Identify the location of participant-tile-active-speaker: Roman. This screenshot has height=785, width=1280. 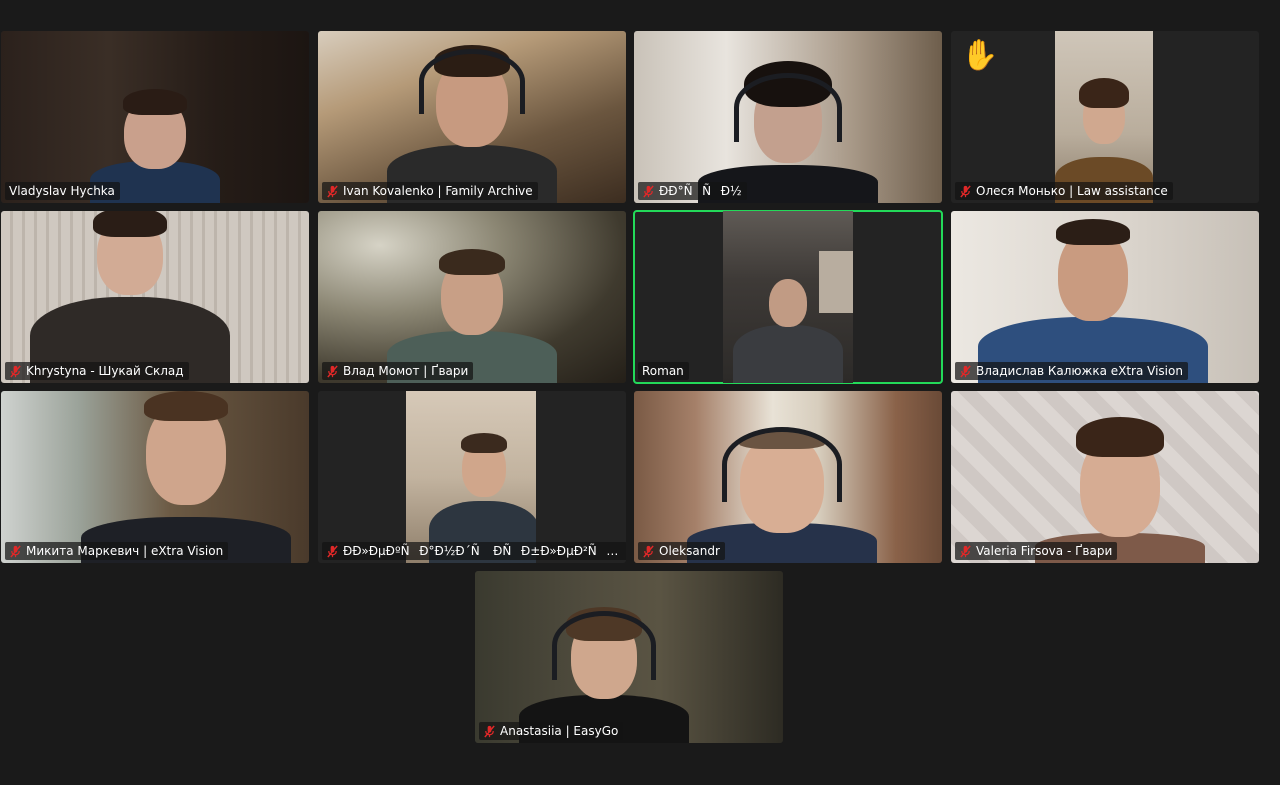
(788, 297).